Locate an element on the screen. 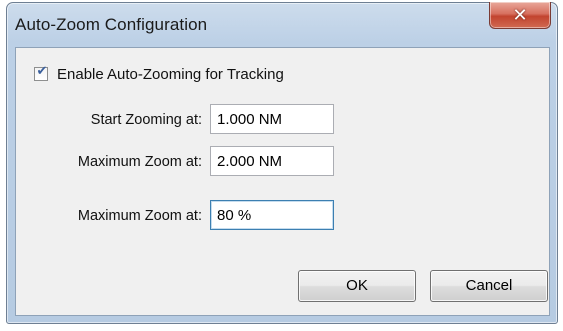  enable-auto-zoom-option: ✔ Enable Auto-Zooming for Tracking is located at coordinates (159, 74).